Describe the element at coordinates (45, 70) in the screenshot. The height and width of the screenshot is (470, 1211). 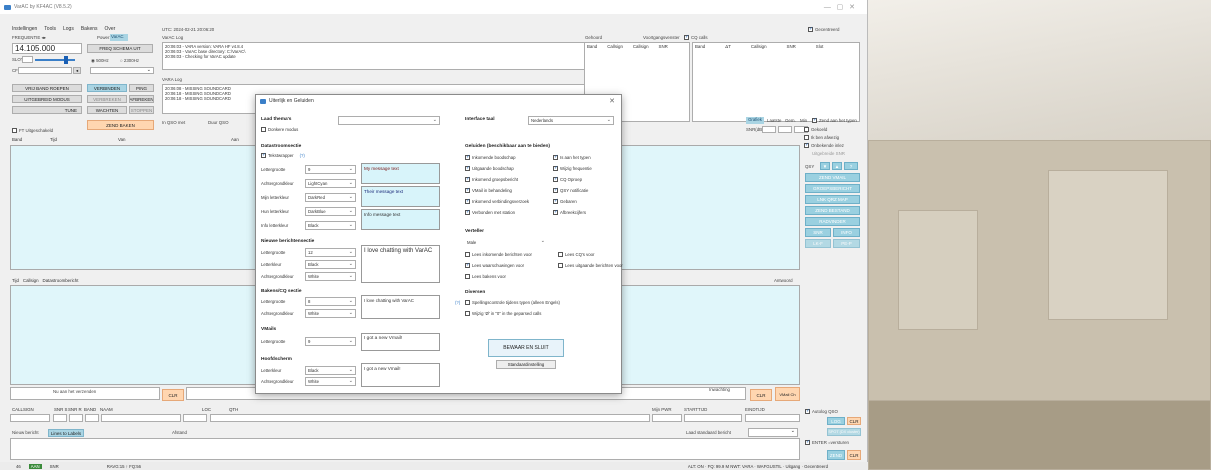
I see `cf-input` at that location.